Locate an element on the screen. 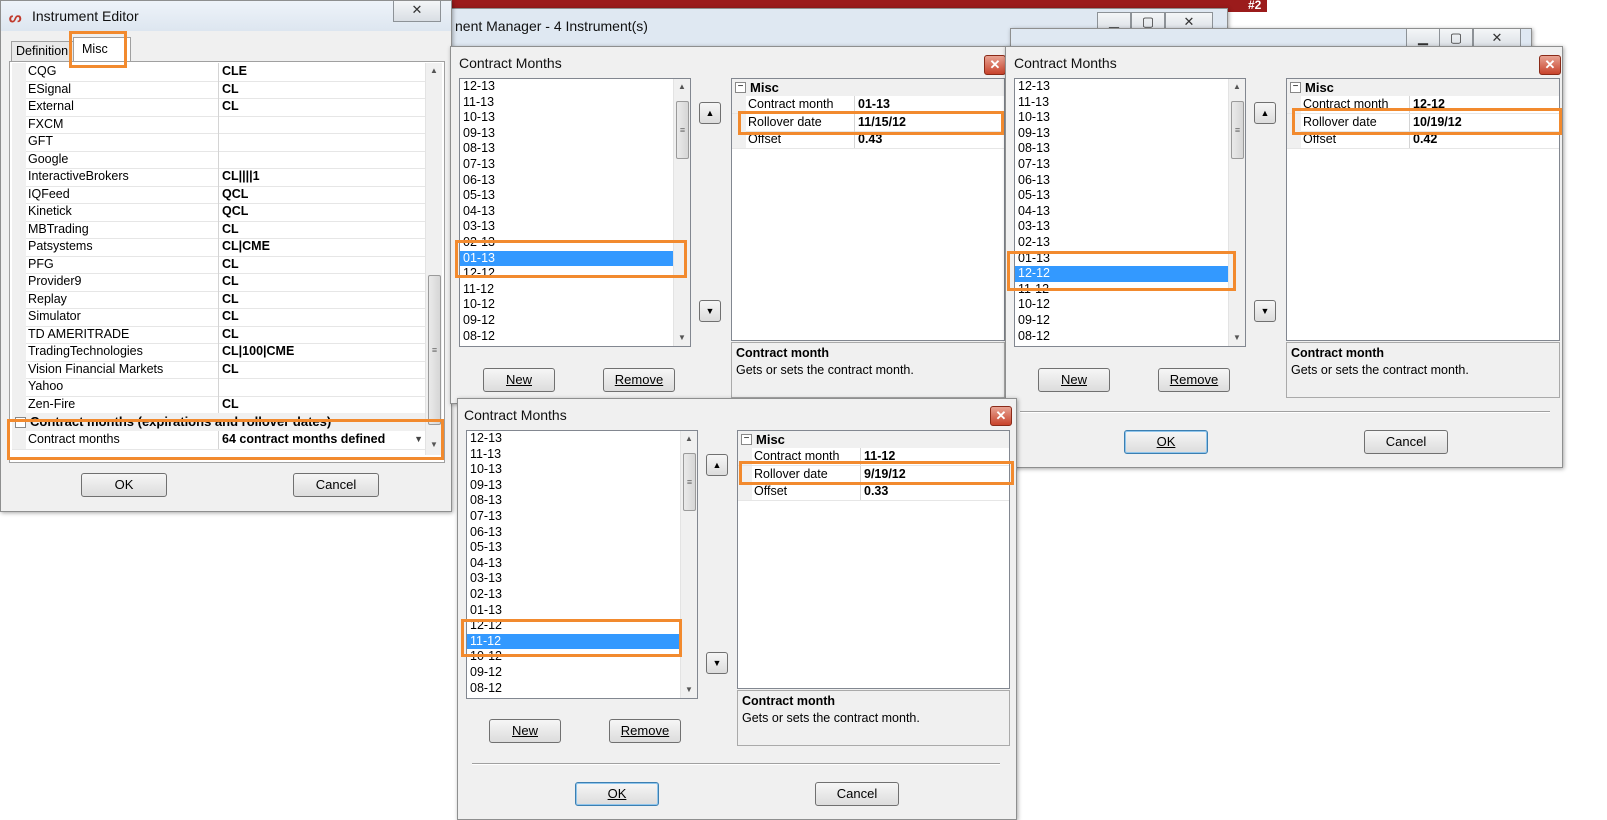  property-row: Rollover date 11/15/12 is located at coordinates (868, 122).